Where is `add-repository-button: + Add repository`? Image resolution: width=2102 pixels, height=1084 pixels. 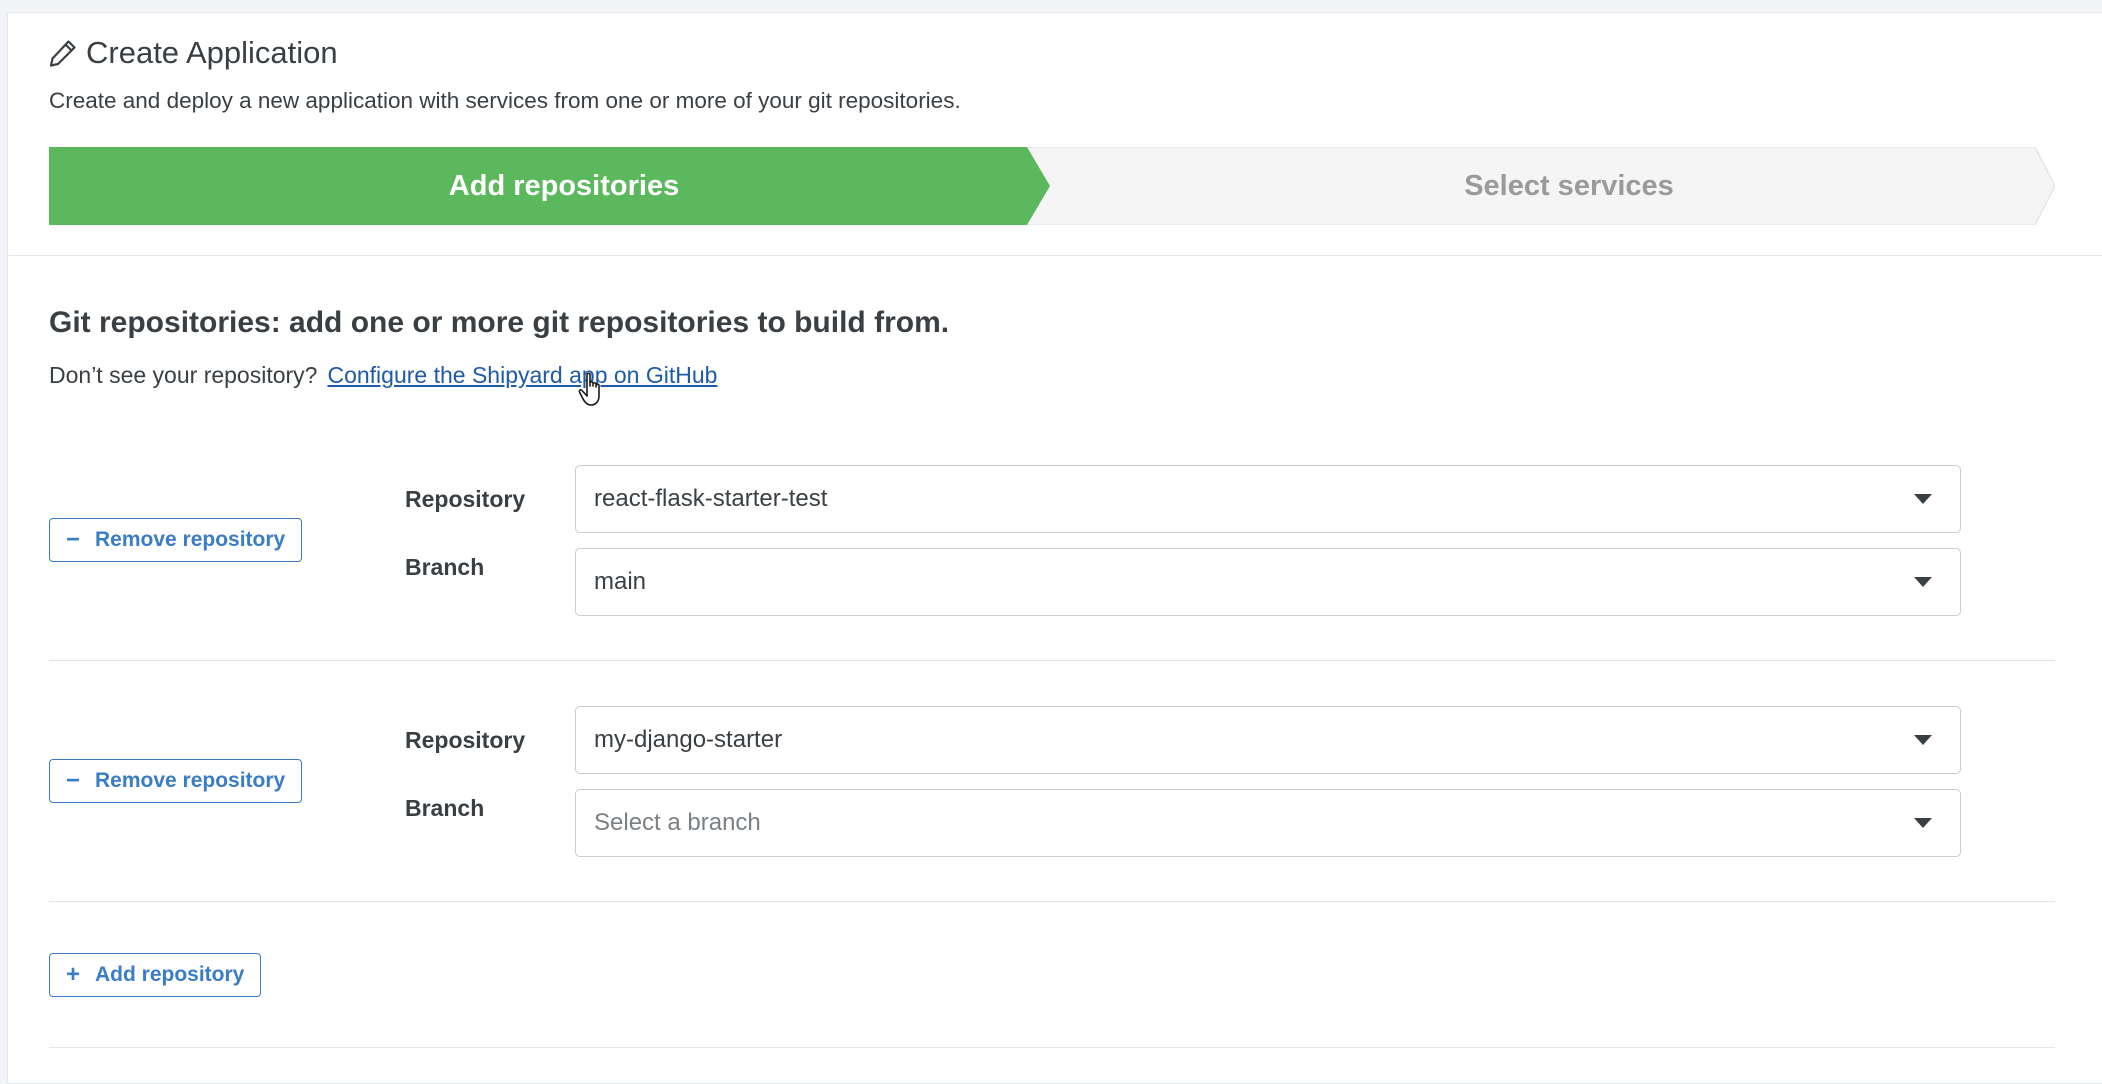 add-repository-button: + Add repository is located at coordinates (155, 975).